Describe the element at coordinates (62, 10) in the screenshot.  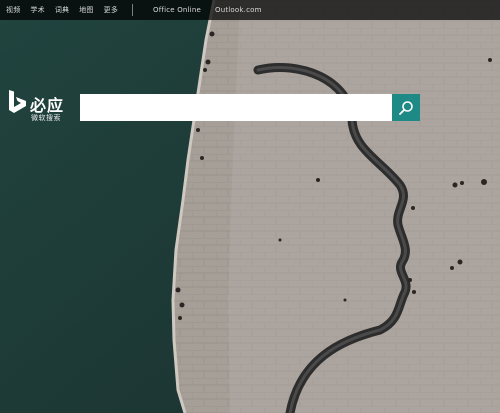
I see `nav-link-dictionary: 词典` at that location.